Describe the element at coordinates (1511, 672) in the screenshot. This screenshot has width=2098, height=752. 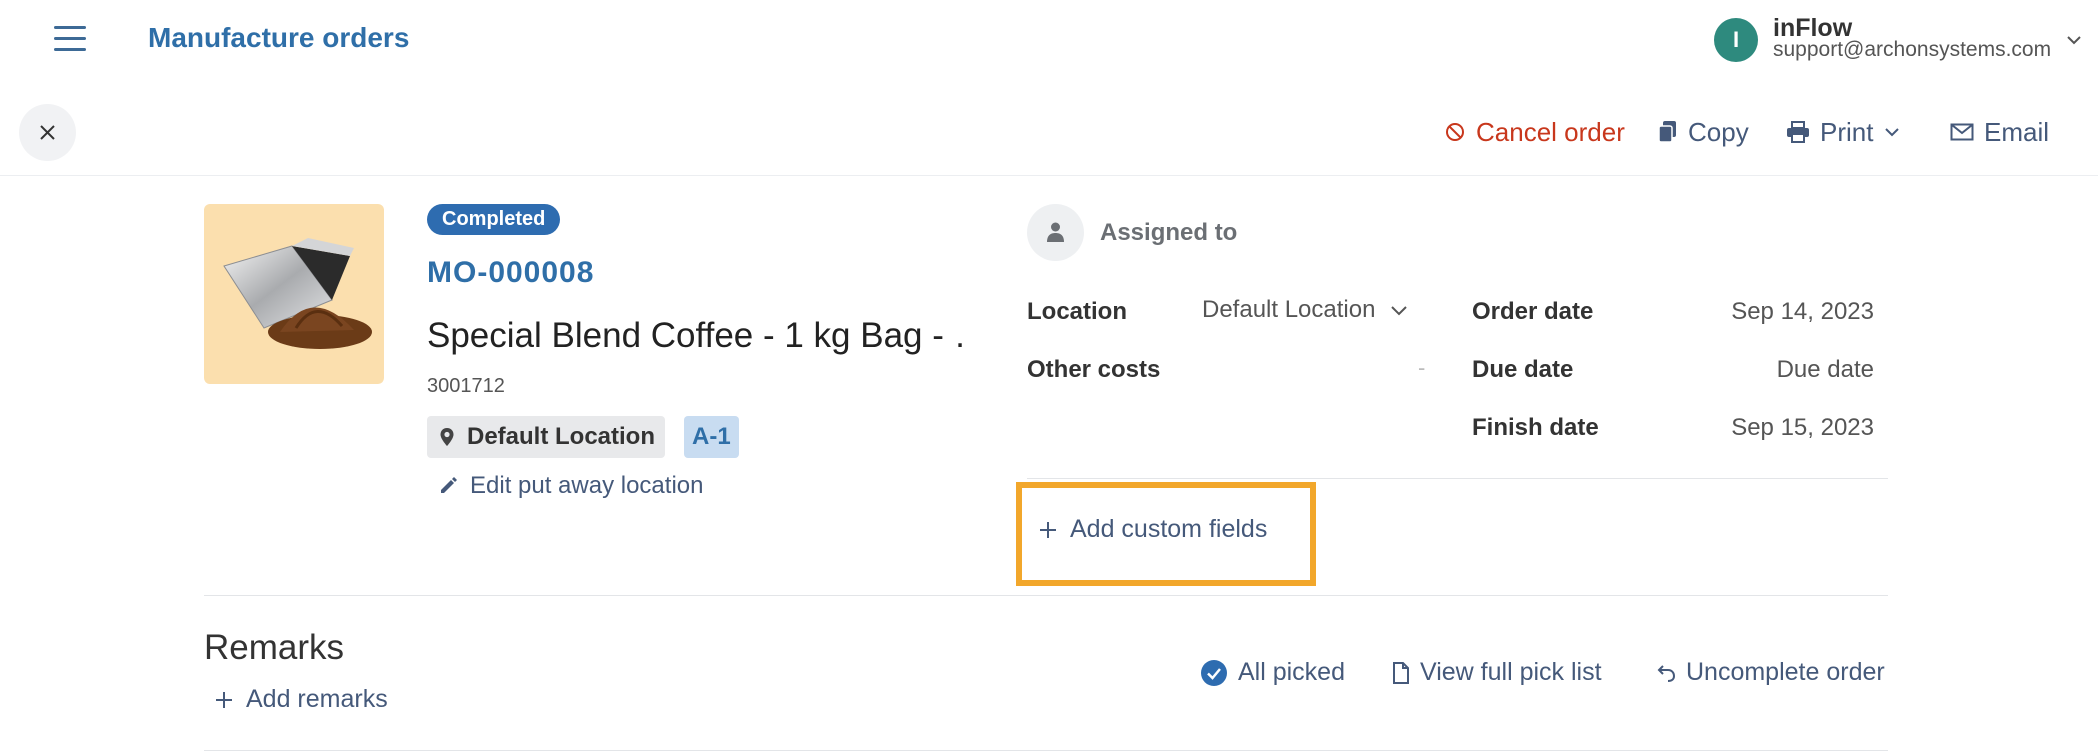
I see `view-pick-list-label: View full pick list` at that location.